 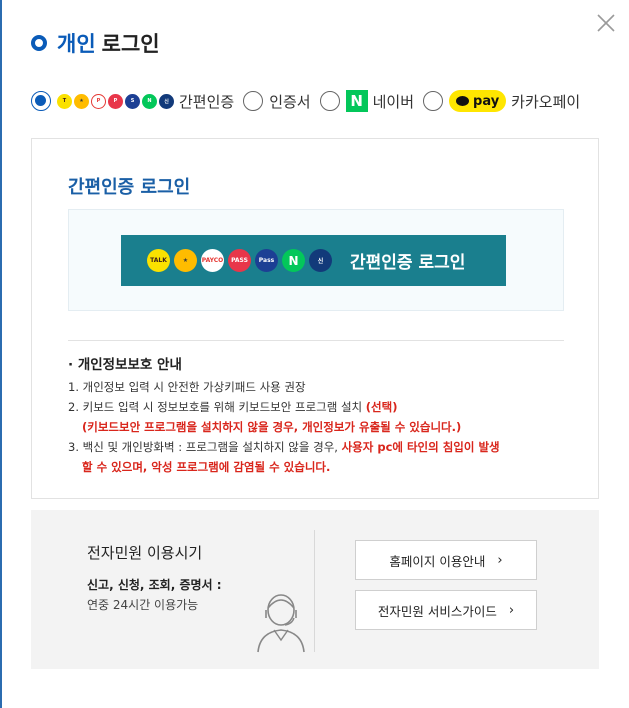 What do you see at coordinates (64, 101) in the screenshot?
I see `kakao-talk-icon: T` at bounding box center [64, 101].